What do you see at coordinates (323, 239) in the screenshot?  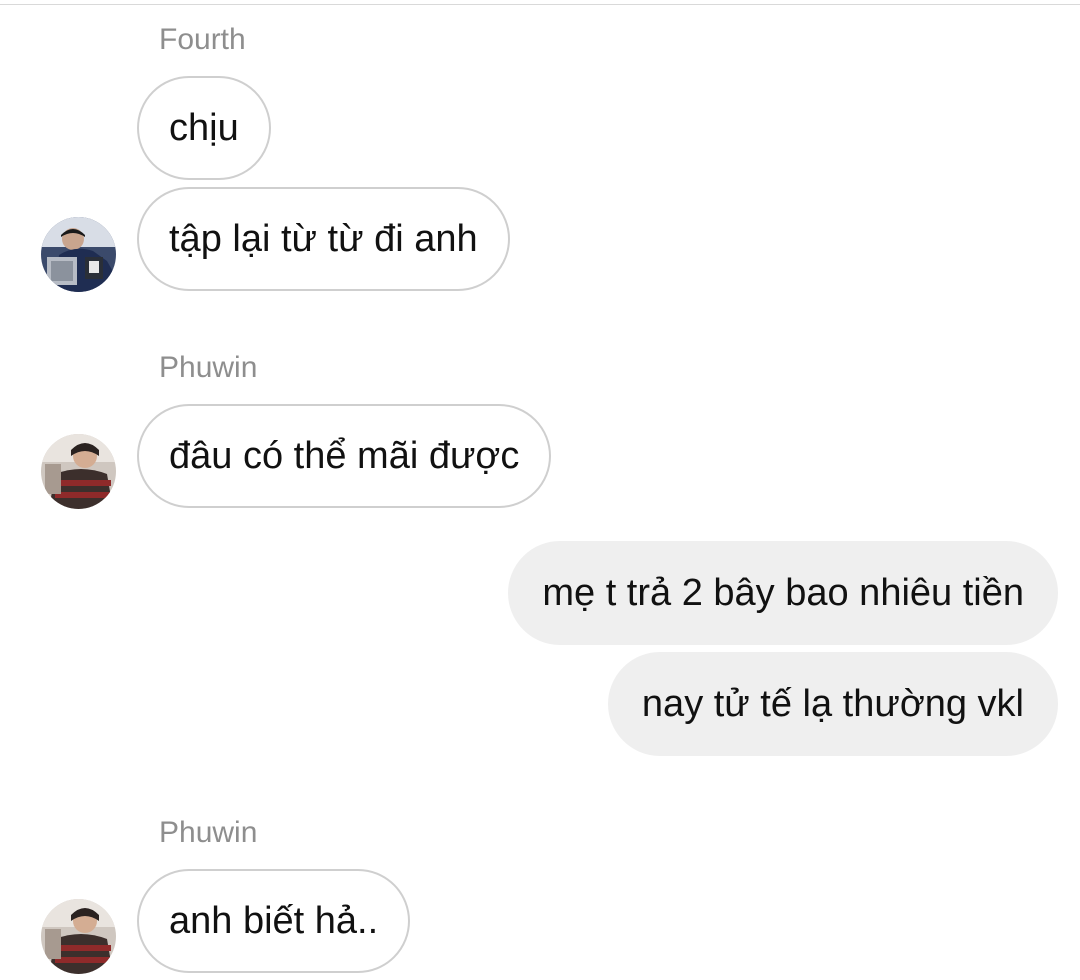 I see `message-bubble: tập lại từ từ đi anh` at bounding box center [323, 239].